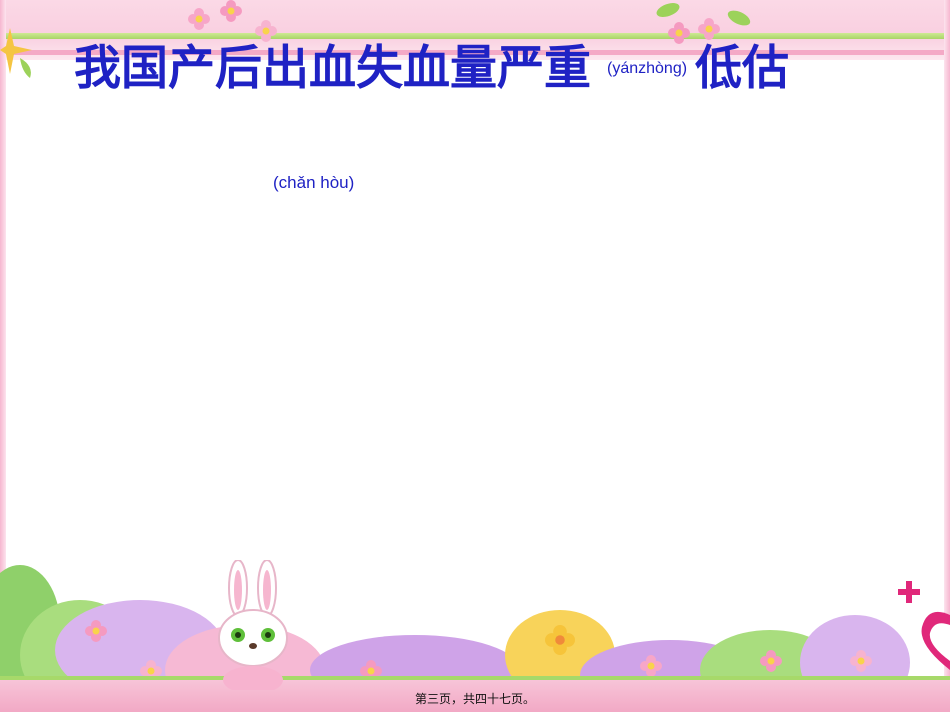 This screenshot has height=712, width=950. Describe the element at coordinates (647, 68) in the screenshot. I see `title-pinyin-annotation: (yánzhòng)` at that location.